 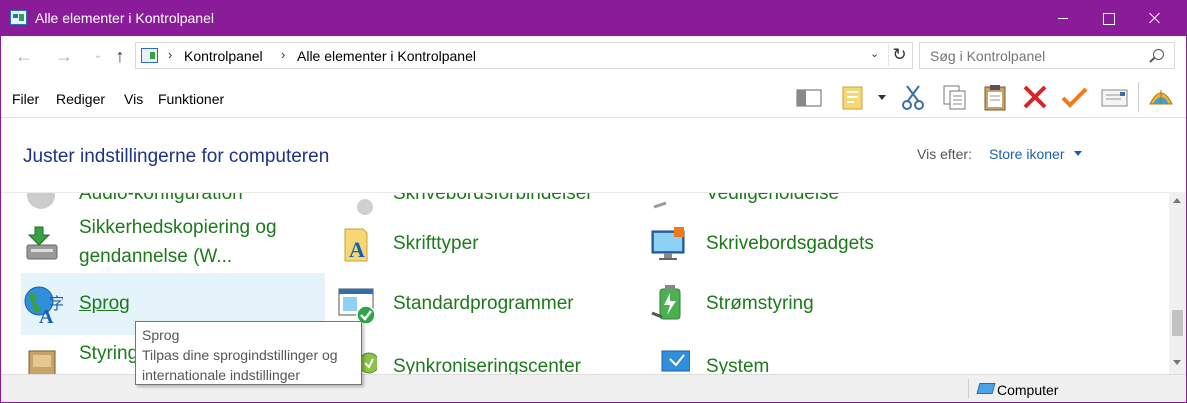 I want to click on copy-icon, so click(x=955, y=97).